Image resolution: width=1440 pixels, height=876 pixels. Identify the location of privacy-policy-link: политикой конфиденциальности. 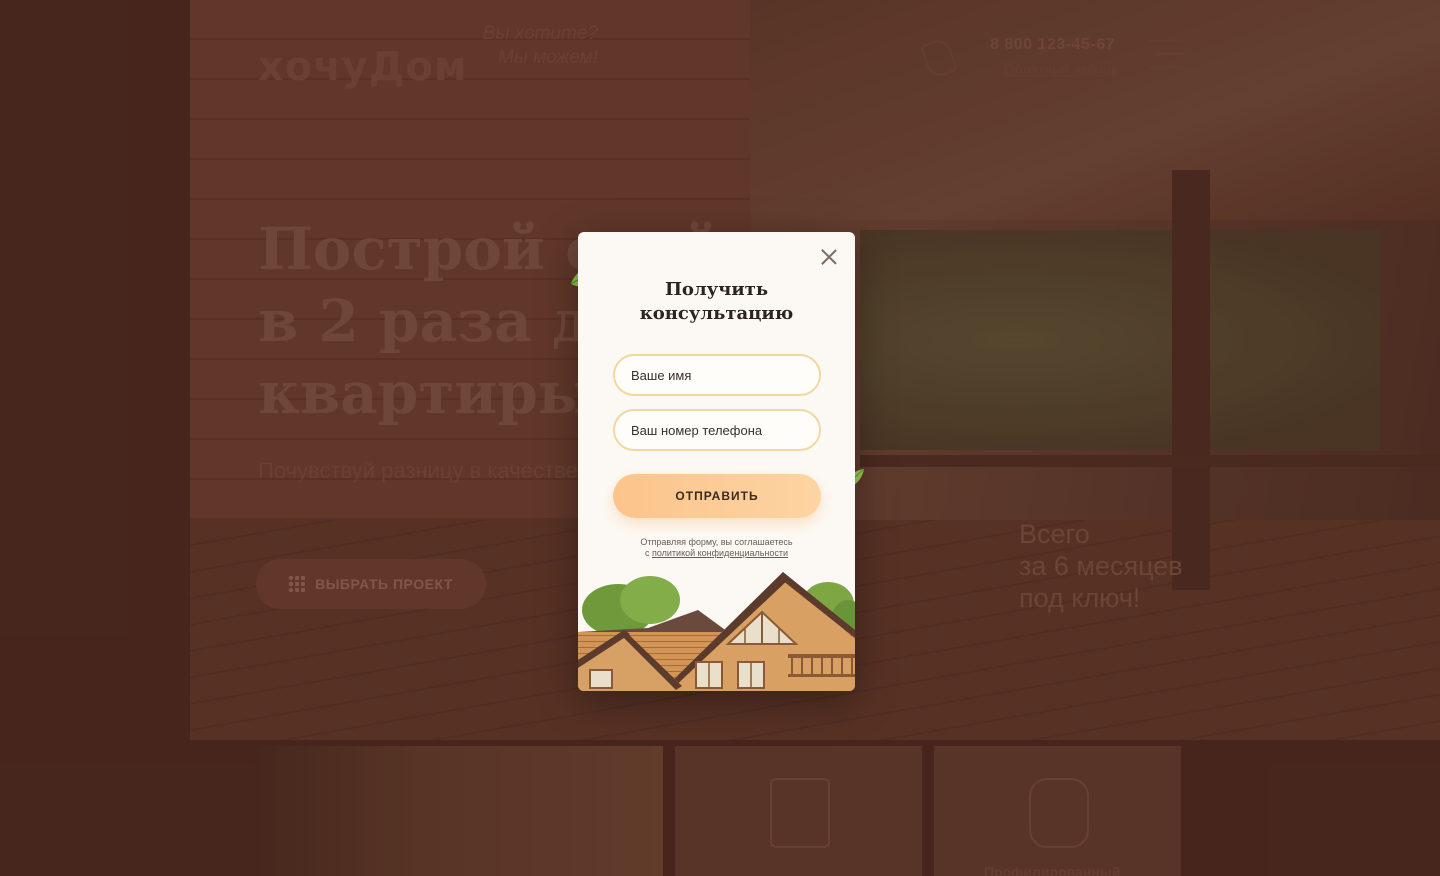
(720, 553).